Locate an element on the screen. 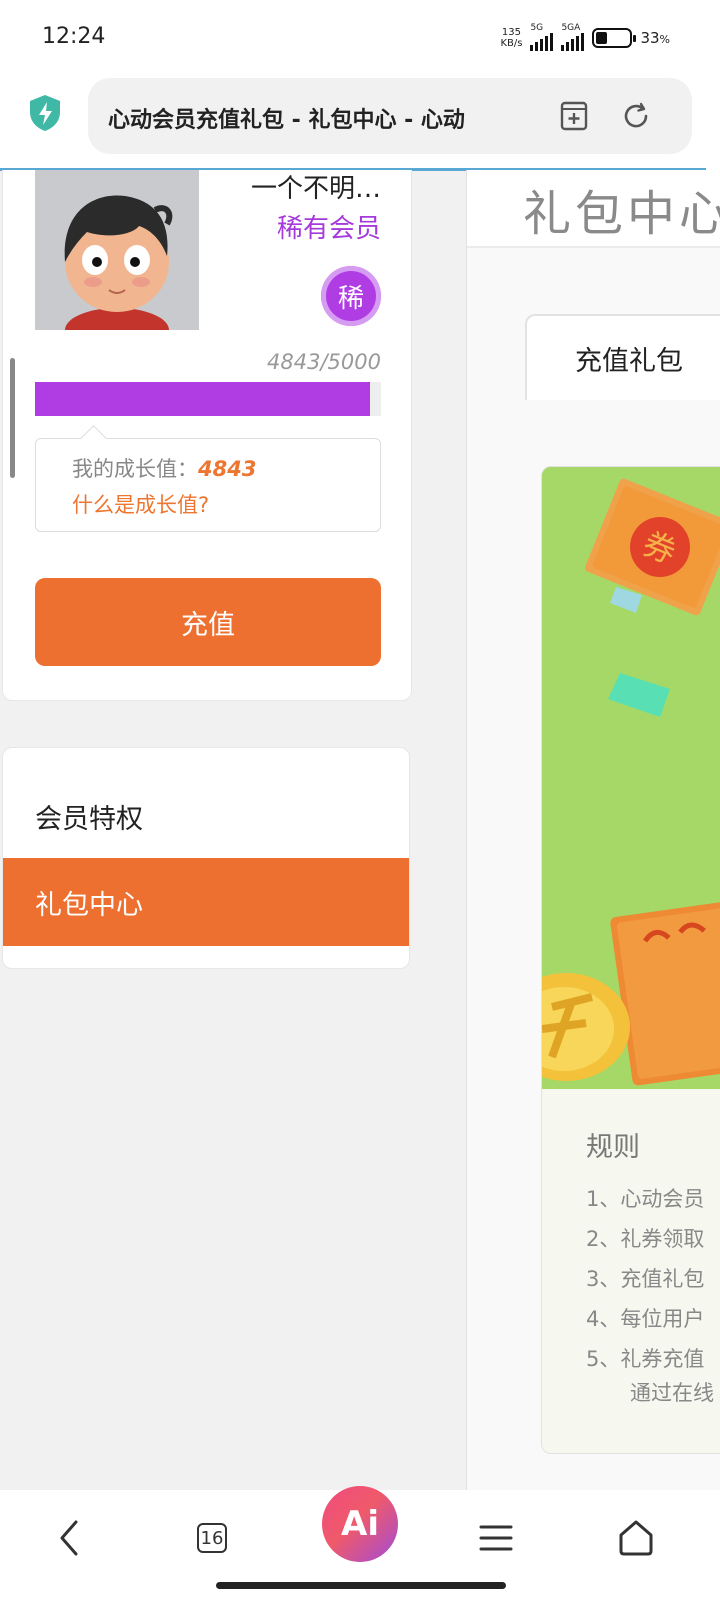  network-speed: 135 KB/s is located at coordinates (511, 37).